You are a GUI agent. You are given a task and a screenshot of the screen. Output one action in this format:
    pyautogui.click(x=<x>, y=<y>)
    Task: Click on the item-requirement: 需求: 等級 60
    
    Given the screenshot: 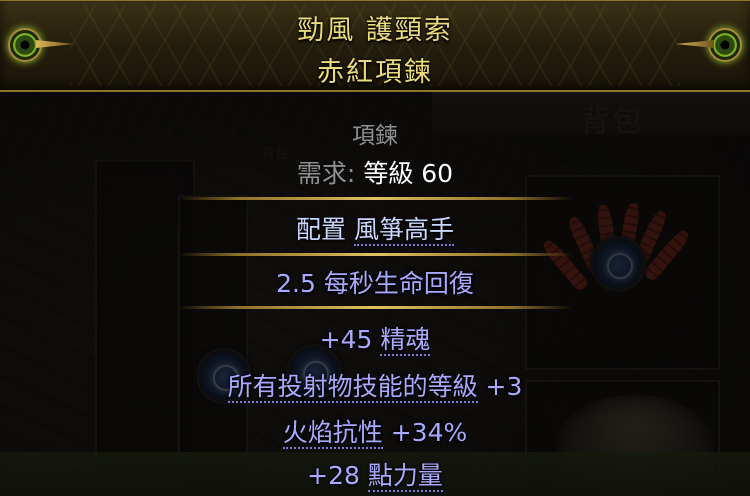 What is the action you would take?
    pyautogui.click(x=375, y=172)
    